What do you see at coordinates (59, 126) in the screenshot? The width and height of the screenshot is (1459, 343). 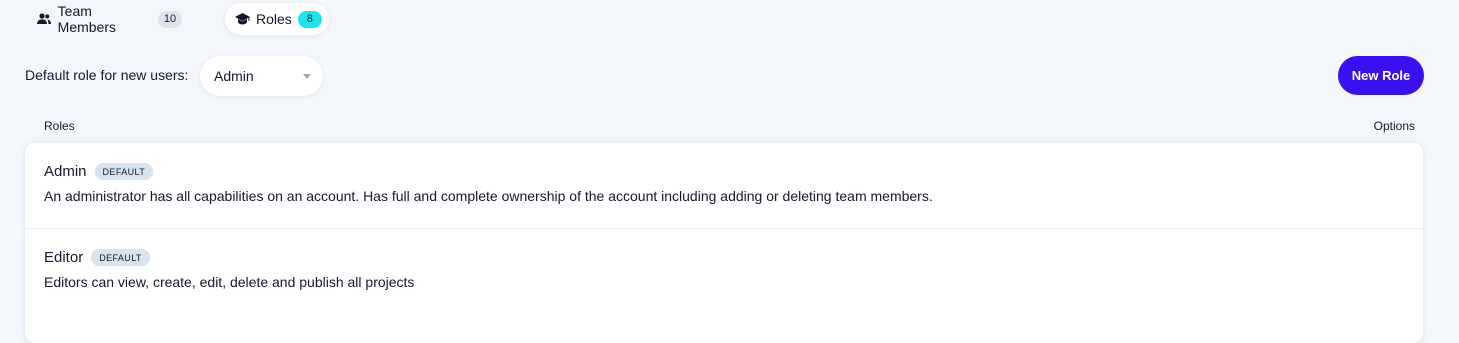 I see `column-header-roles: Roles` at bounding box center [59, 126].